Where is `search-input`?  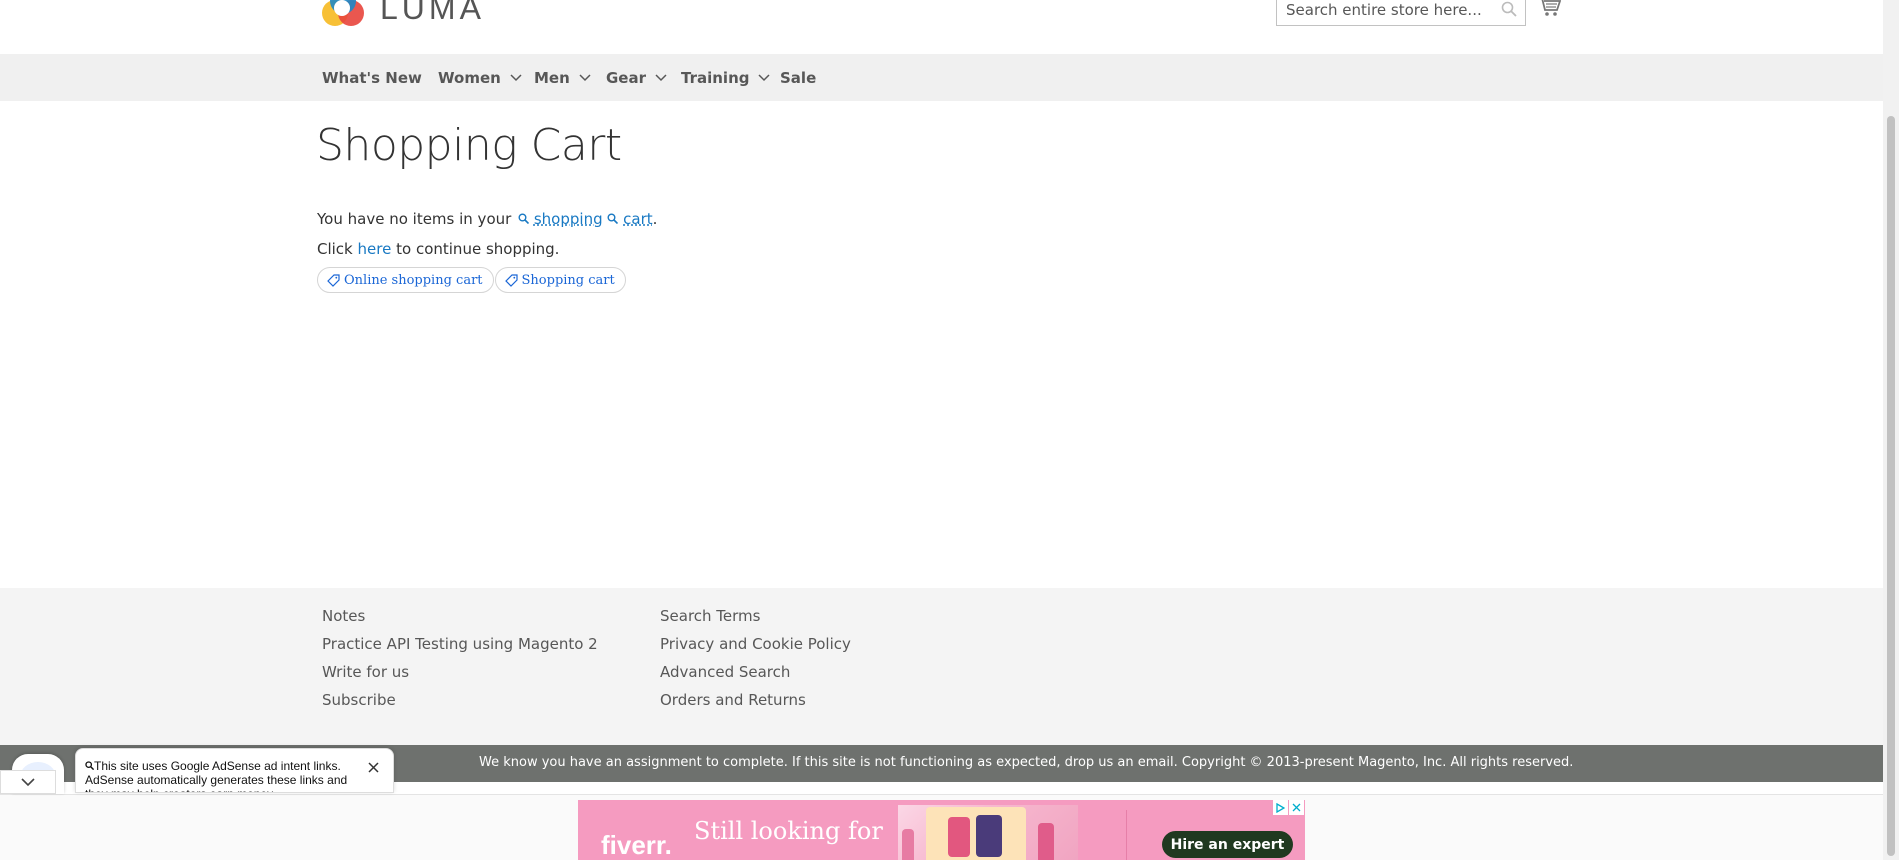
search-input is located at coordinates (1382, 12).